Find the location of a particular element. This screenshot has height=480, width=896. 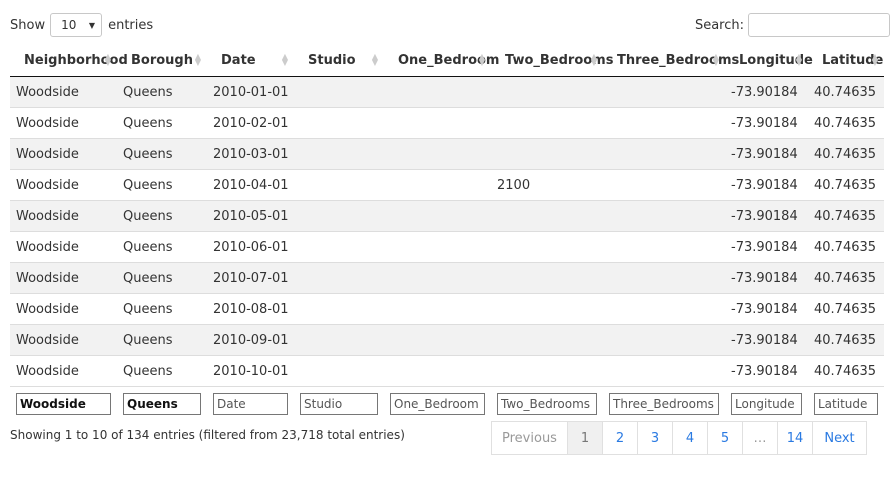

entries-label: entries is located at coordinates (131, 25).